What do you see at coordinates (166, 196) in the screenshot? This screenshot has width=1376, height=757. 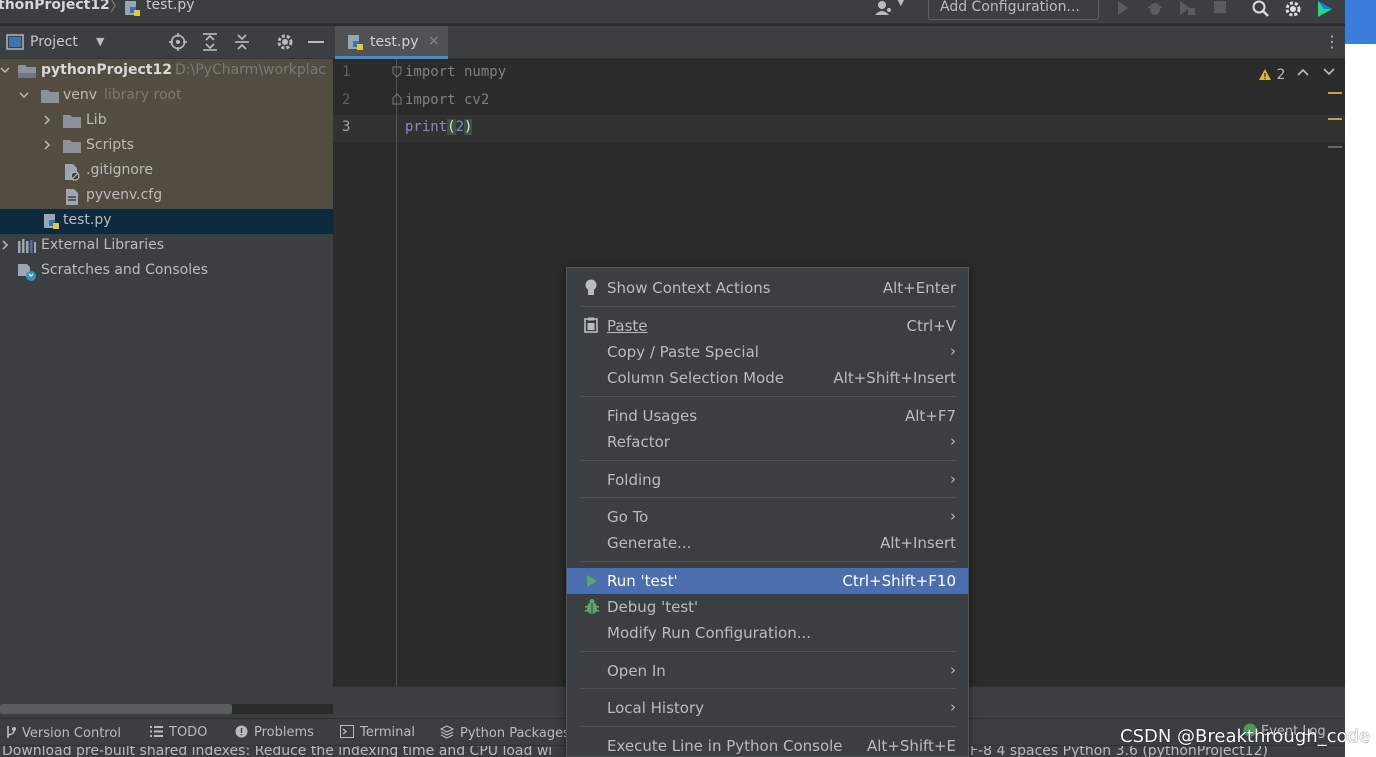 I see `tree-item-pyvenv: pyvenv.cfg` at bounding box center [166, 196].